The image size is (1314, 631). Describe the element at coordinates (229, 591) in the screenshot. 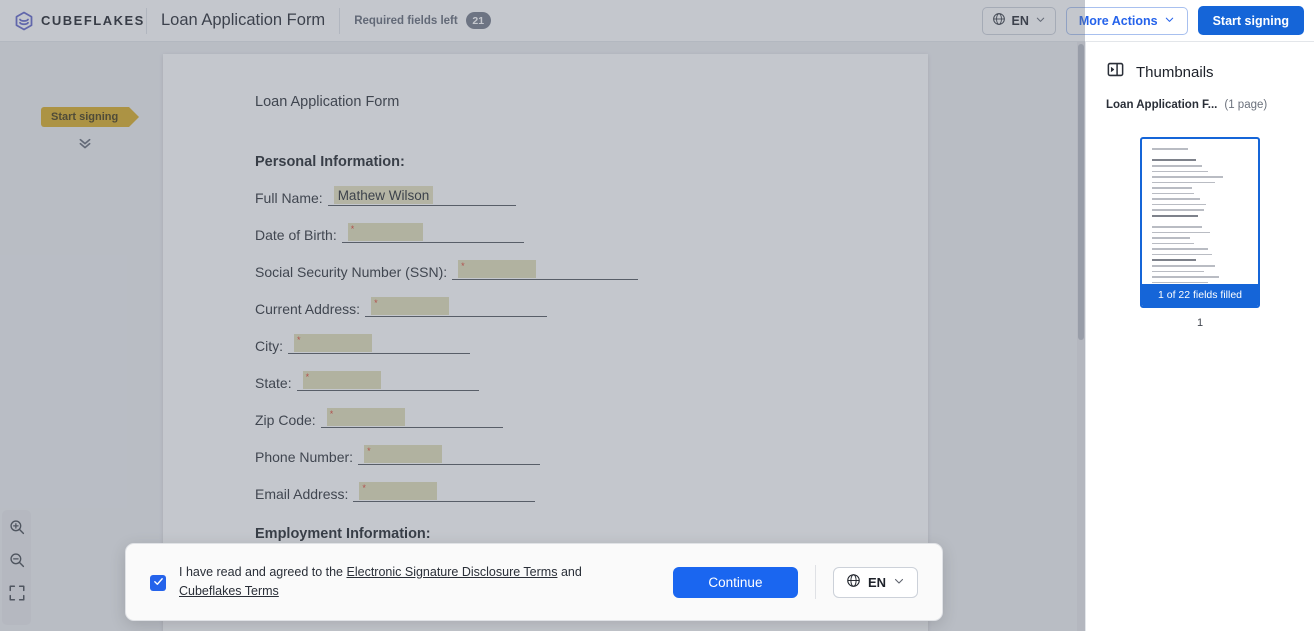

I see `cubeflakes-terms-link: Cubeflakes Terms` at that location.